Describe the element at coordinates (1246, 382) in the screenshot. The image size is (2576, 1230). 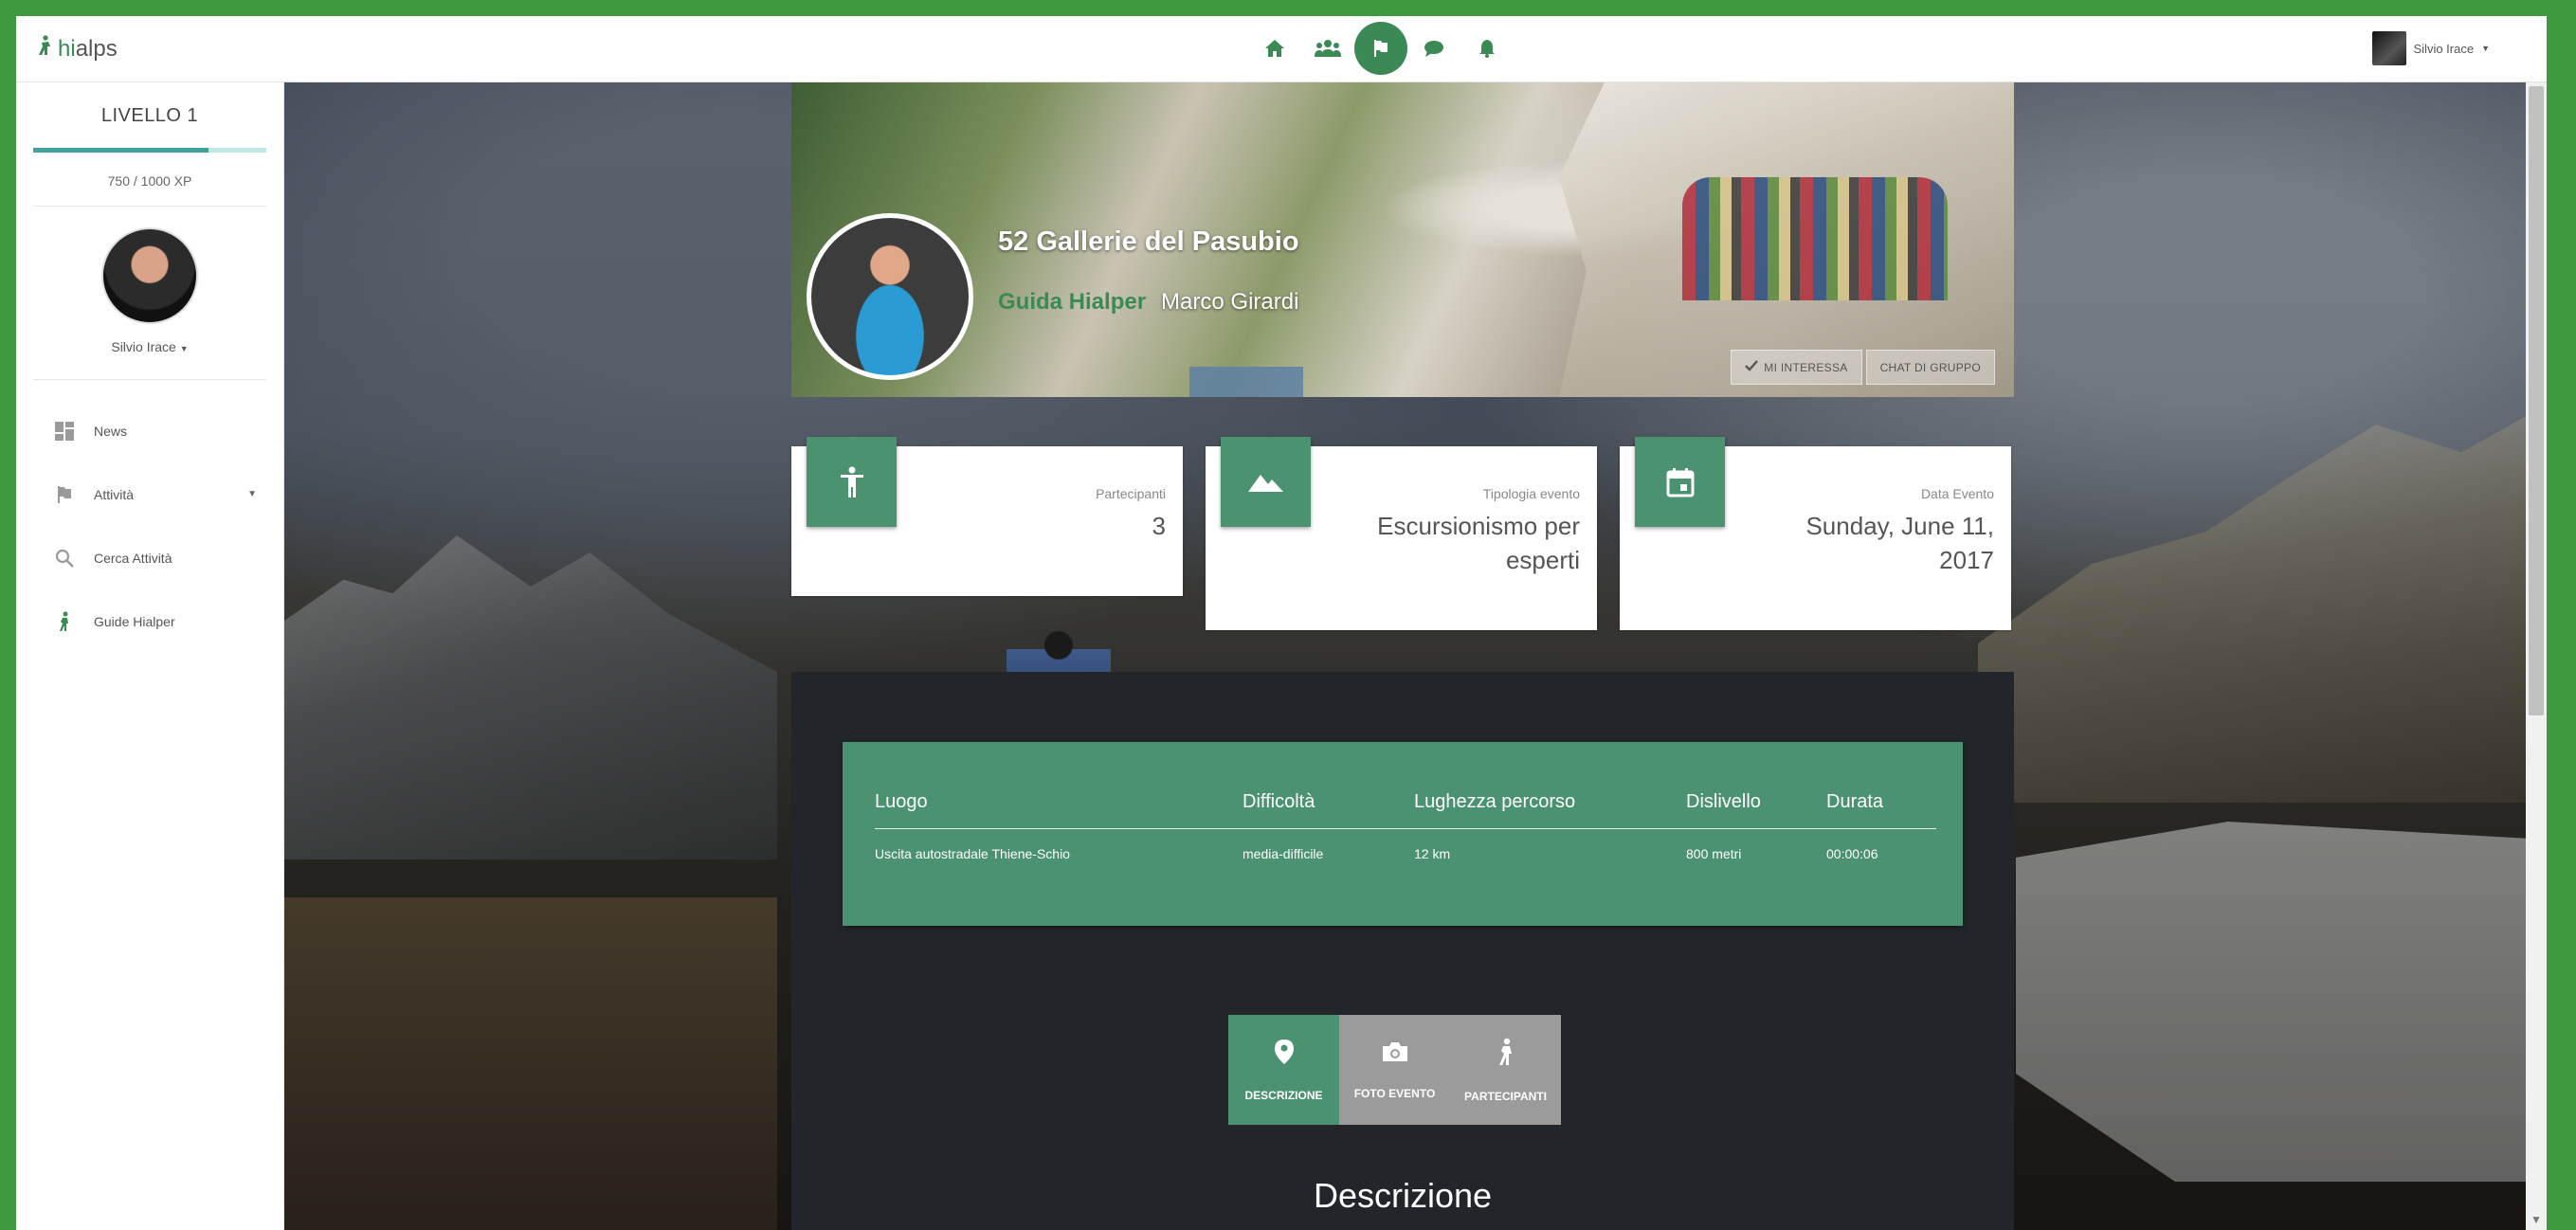
I see `hero-hut` at that location.